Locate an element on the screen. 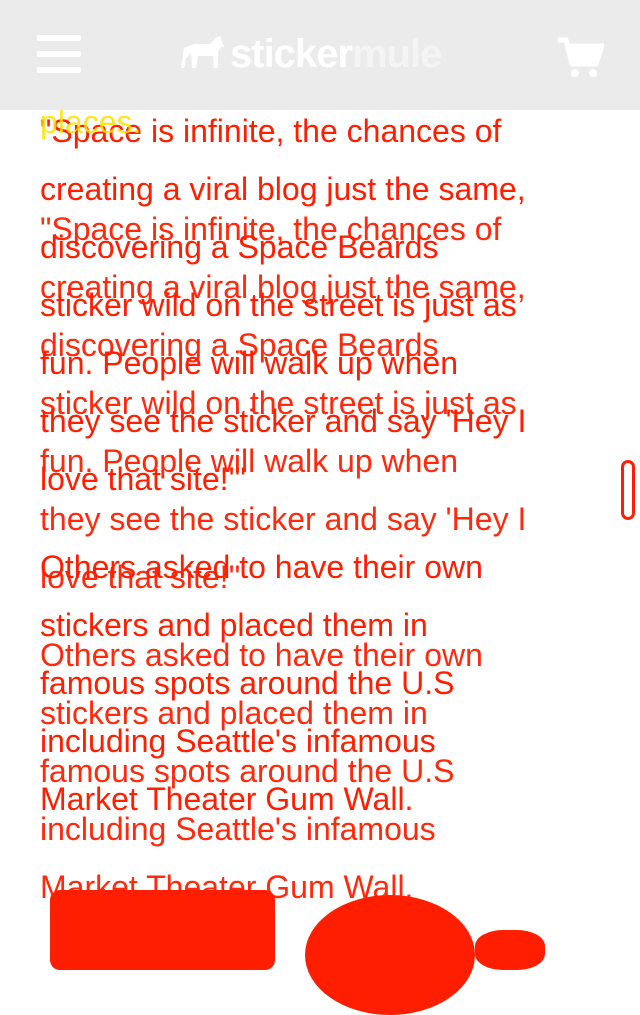  others-line: famous spots around the U.S is located at coordinates (247, 771).